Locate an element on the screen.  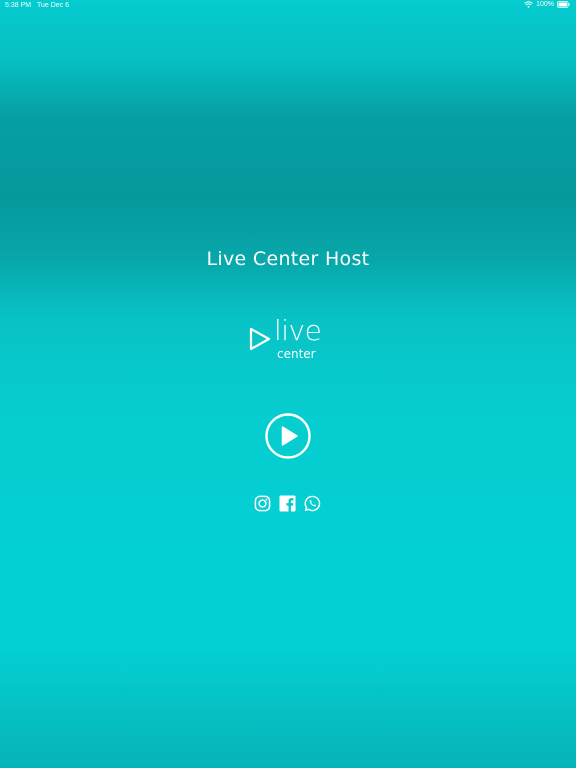
play-circle-icon is located at coordinates (288, 436).